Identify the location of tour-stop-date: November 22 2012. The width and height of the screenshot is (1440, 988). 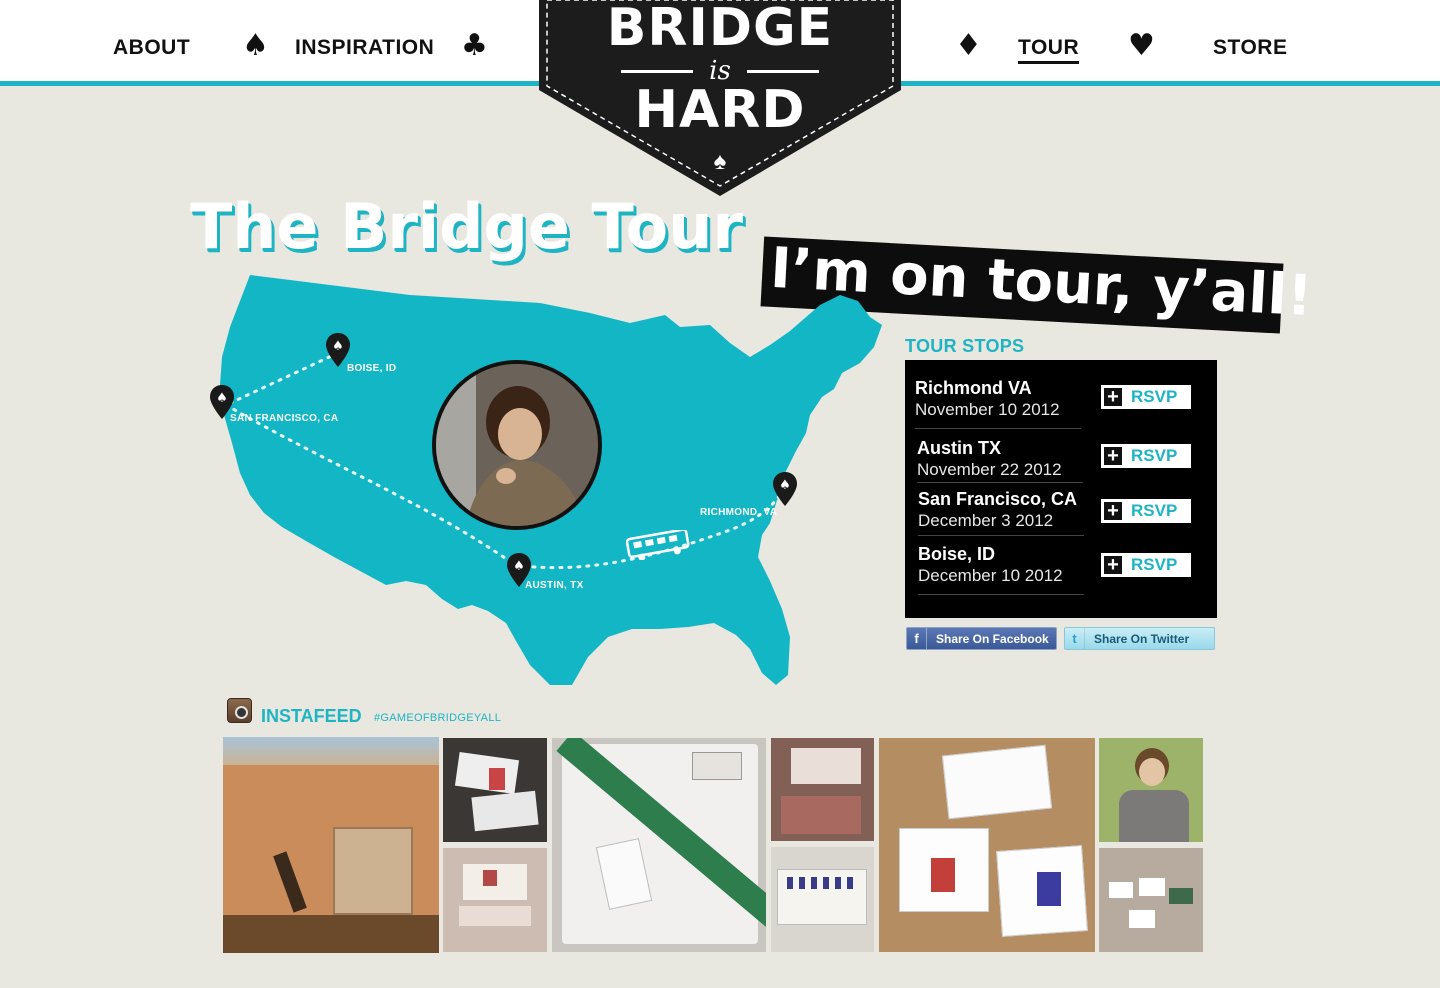
(989, 469).